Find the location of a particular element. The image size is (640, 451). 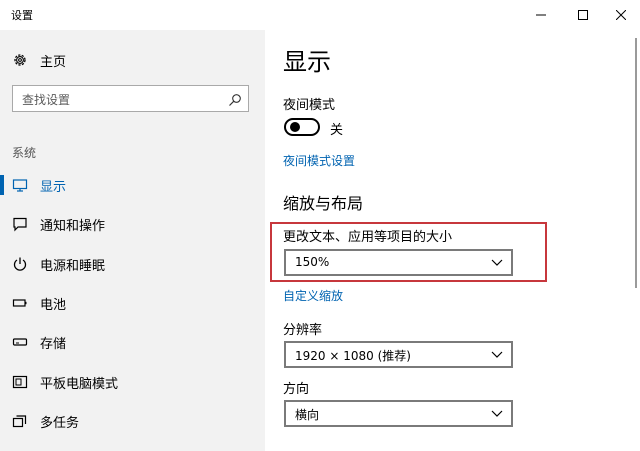

active-indicator is located at coordinates (2, 185).